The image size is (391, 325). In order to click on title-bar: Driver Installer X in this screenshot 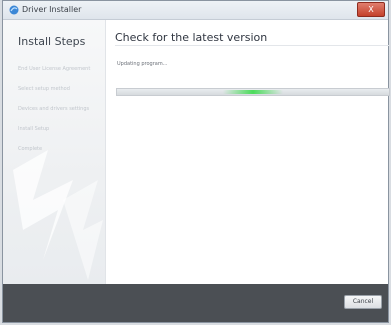, I will do `click(195, 10)`.